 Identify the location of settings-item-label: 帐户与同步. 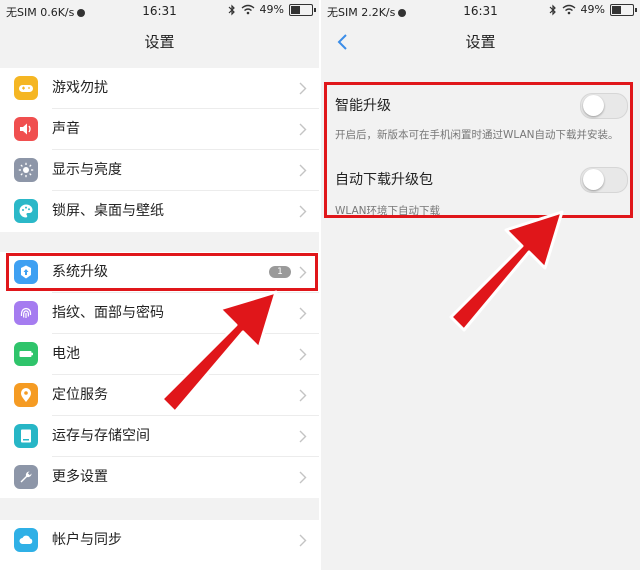
(87, 540).